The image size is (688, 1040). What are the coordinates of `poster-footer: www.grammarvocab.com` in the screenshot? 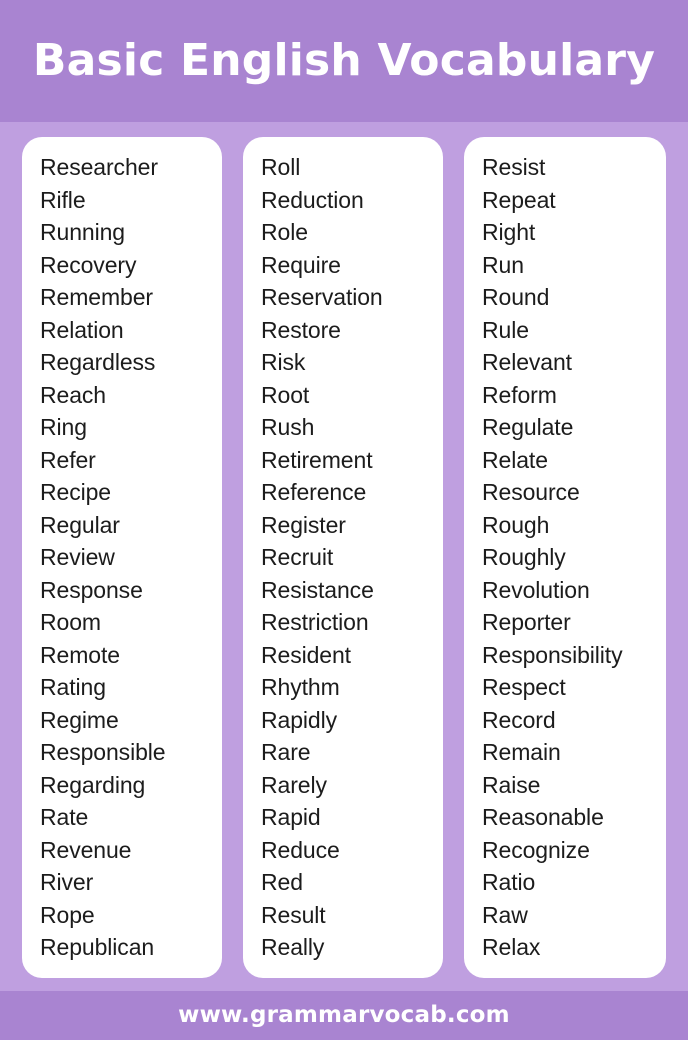 It's located at (344, 1015).